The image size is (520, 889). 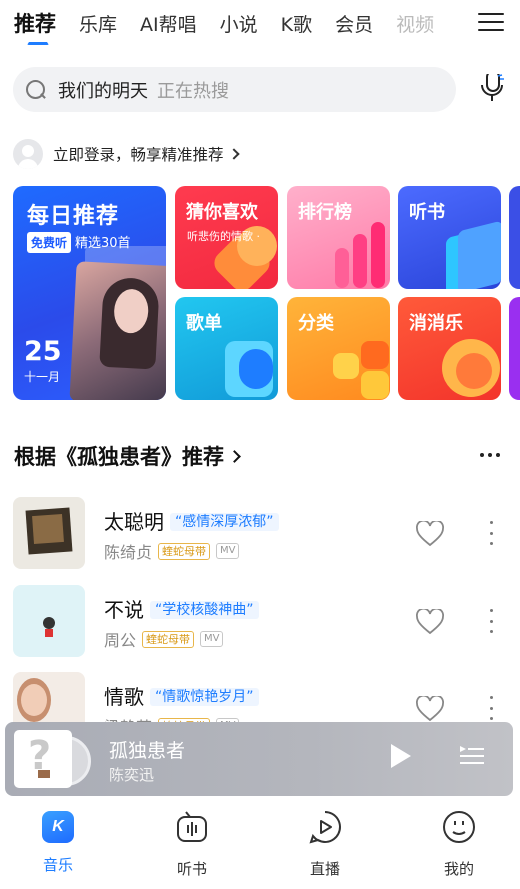 I want to click on daily-recommend-card: 每日推荐 免费听 精选30首 25 十一月, so click(x=89, y=293).